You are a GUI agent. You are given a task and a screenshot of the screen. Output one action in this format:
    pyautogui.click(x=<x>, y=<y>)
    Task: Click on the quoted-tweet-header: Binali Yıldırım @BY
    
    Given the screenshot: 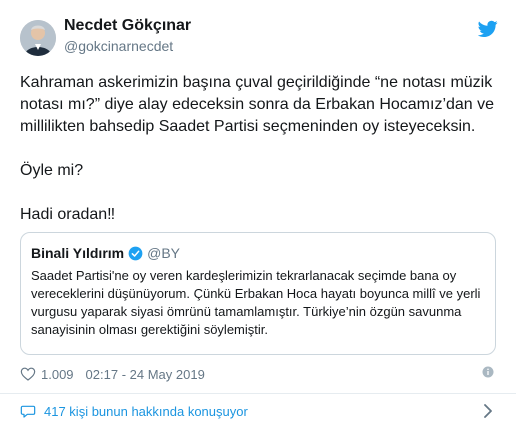 What is the action you would take?
    pyautogui.click(x=105, y=253)
    